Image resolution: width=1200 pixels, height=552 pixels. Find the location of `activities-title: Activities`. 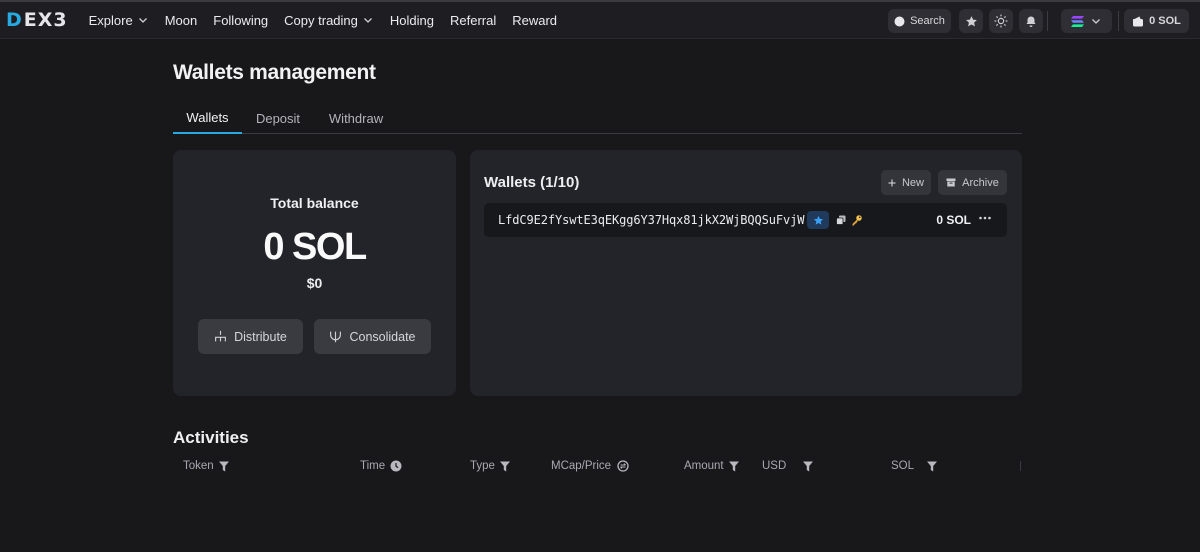

activities-title: Activities is located at coordinates (211, 437).